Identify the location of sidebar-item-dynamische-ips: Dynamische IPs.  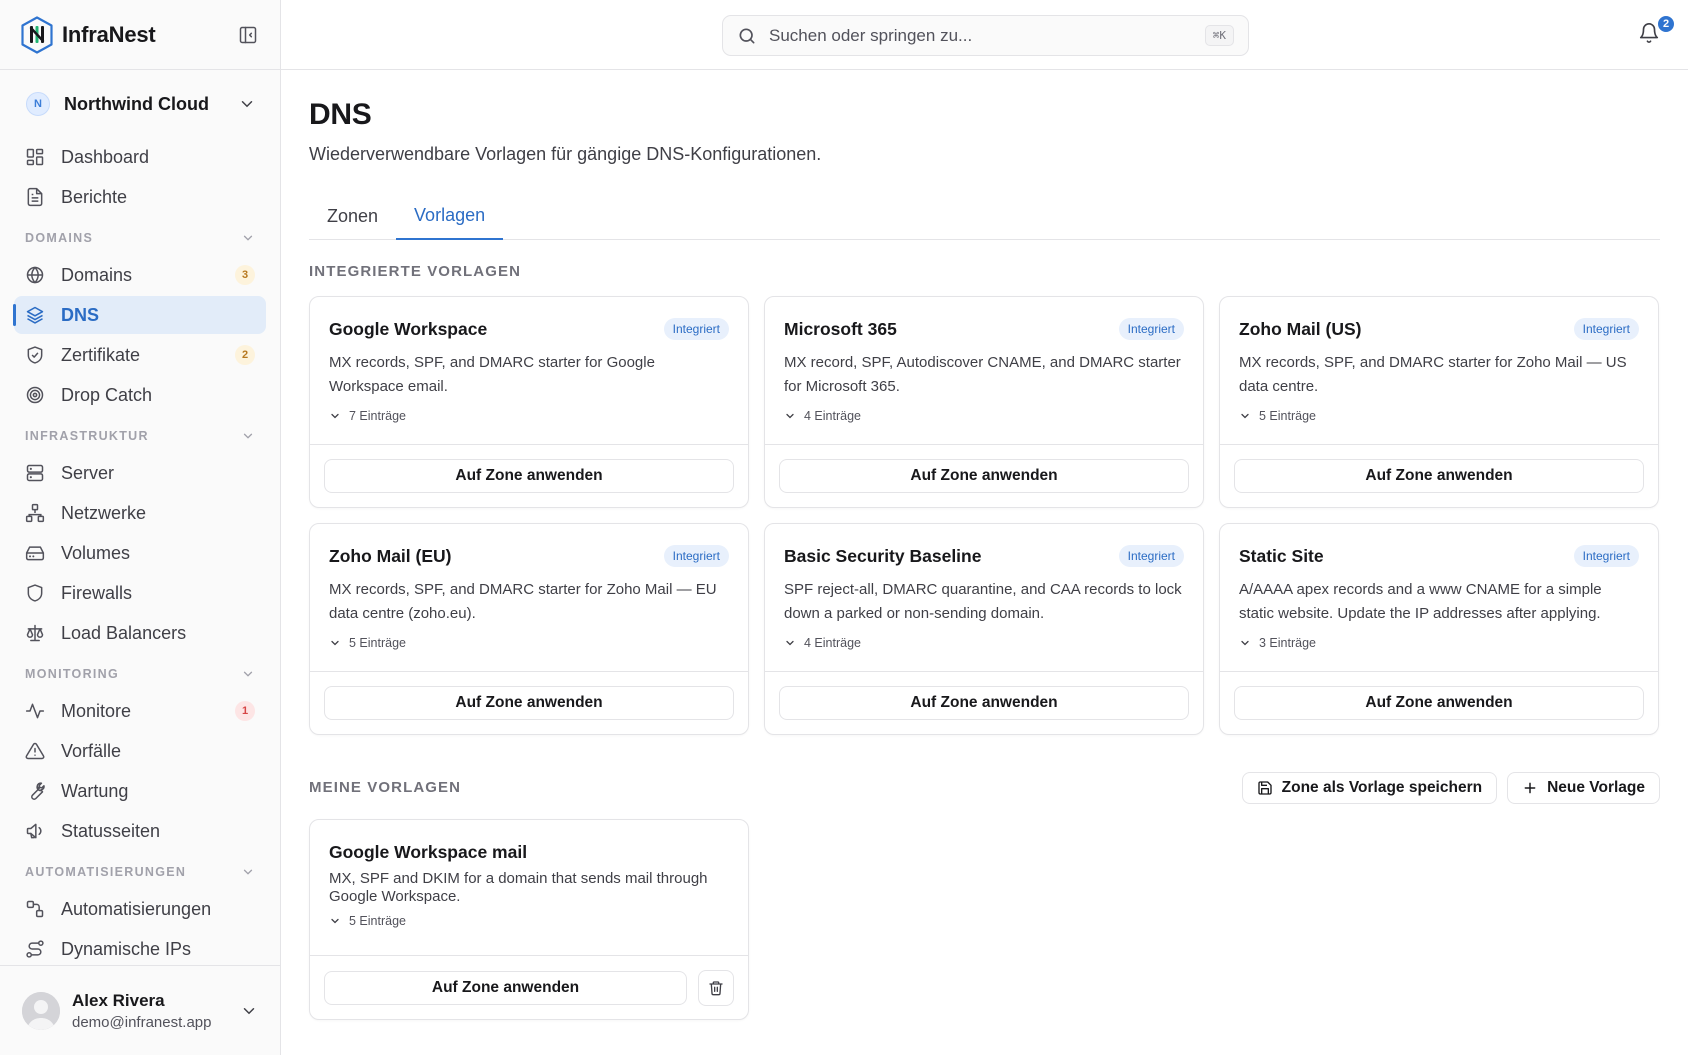
(140, 949).